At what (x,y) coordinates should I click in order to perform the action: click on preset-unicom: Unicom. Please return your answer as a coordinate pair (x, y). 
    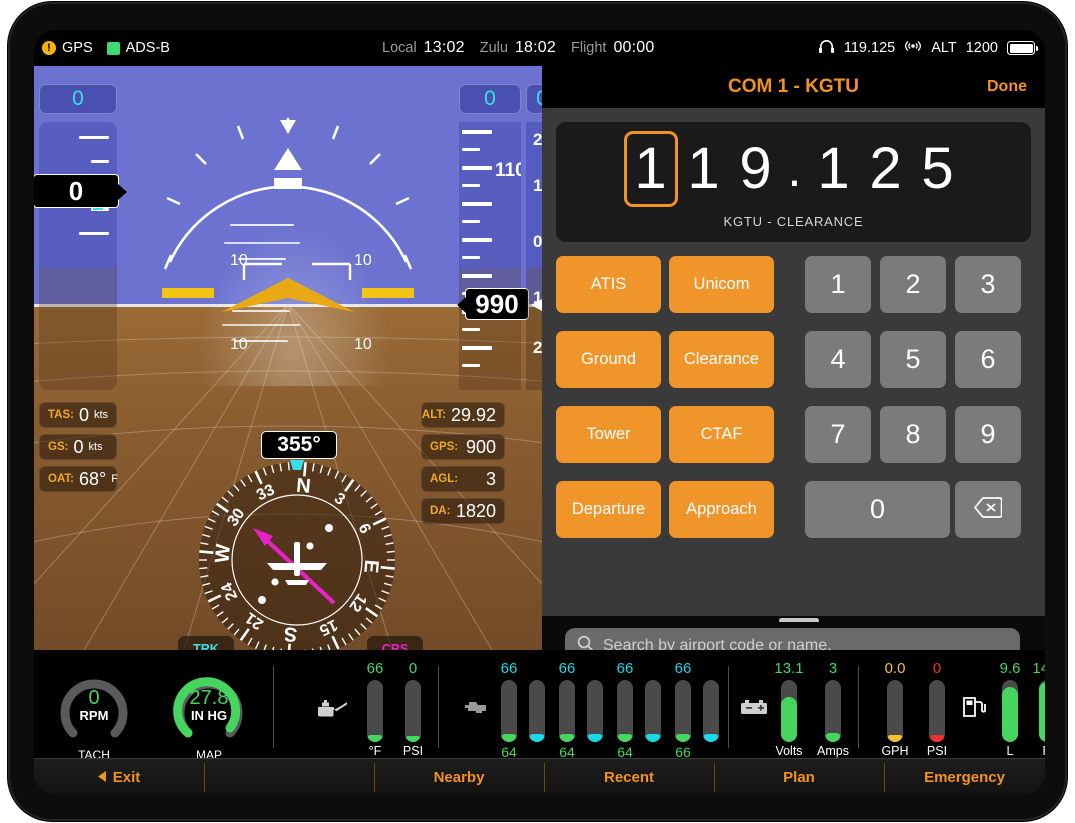
    Looking at the image, I should click on (721, 284).